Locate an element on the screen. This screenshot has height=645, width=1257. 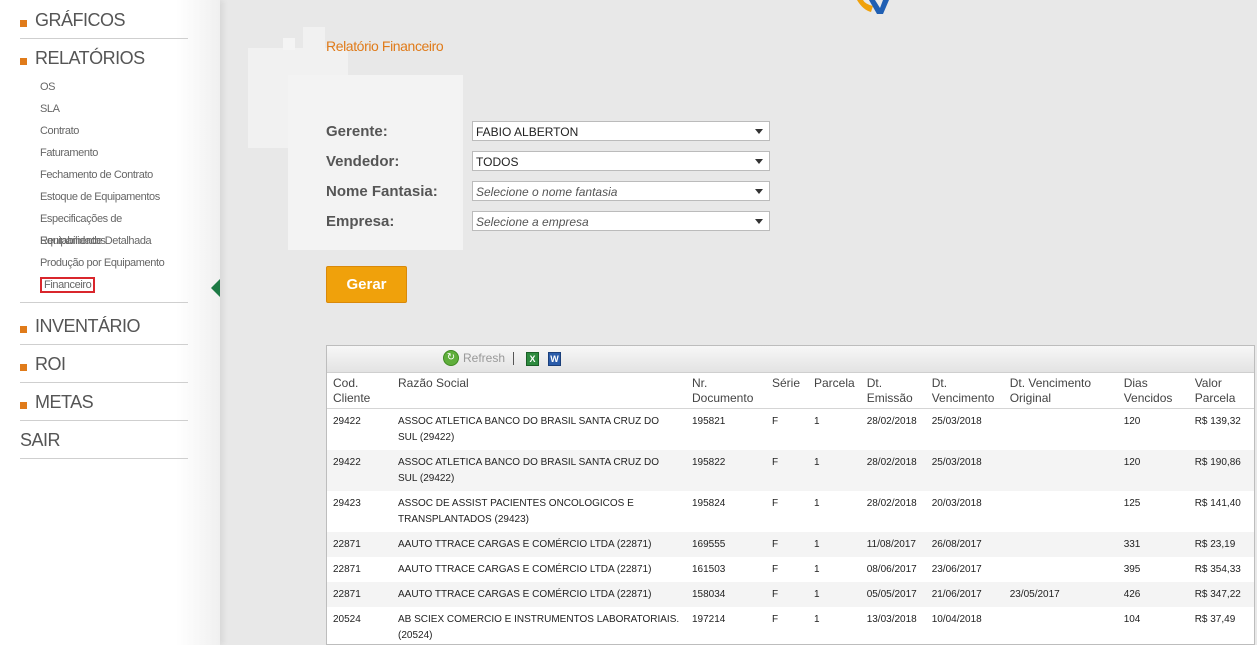
menu-sair: SAIR is located at coordinates (104, 440).